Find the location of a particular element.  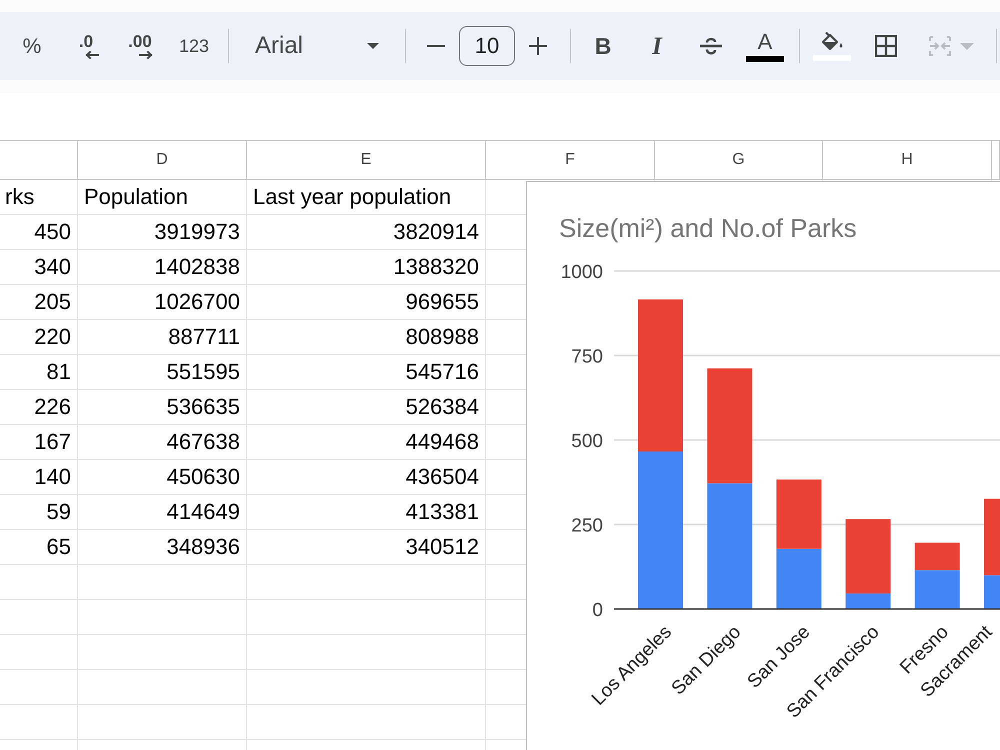

table-cell: 545716 is located at coordinates (366, 372).